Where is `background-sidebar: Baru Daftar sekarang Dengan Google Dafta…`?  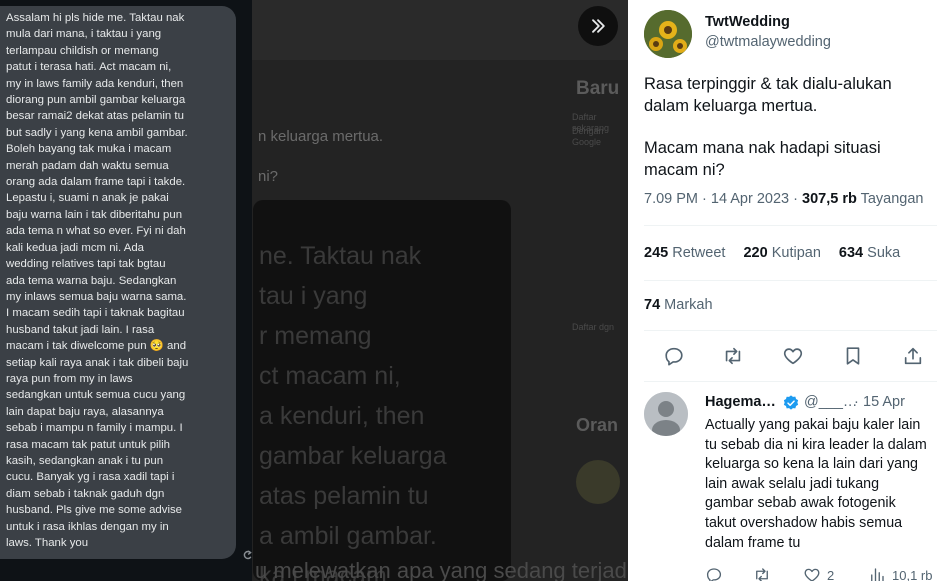 background-sidebar: Baru Daftar sekarang Dengan Google Dafta… is located at coordinates (598, 320).